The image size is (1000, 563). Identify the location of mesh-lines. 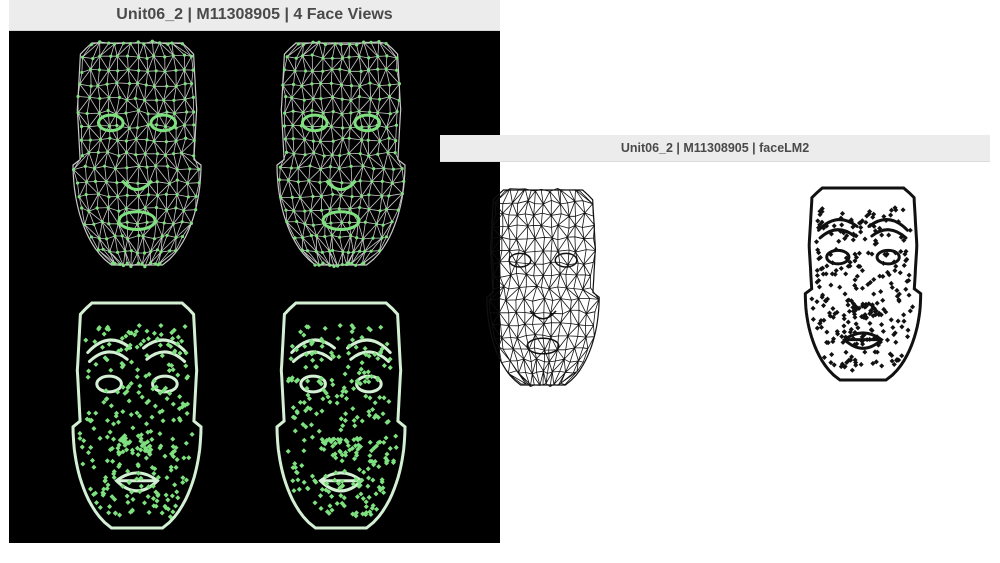
(342, 154).